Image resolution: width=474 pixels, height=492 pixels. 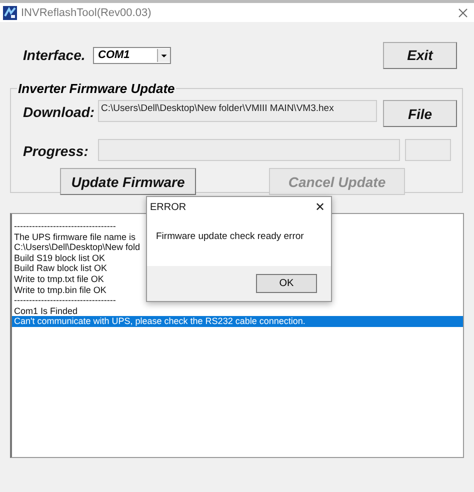 What do you see at coordinates (286, 283) in the screenshot?
I see `ok-button: OK` at bounding box center [286, 283].